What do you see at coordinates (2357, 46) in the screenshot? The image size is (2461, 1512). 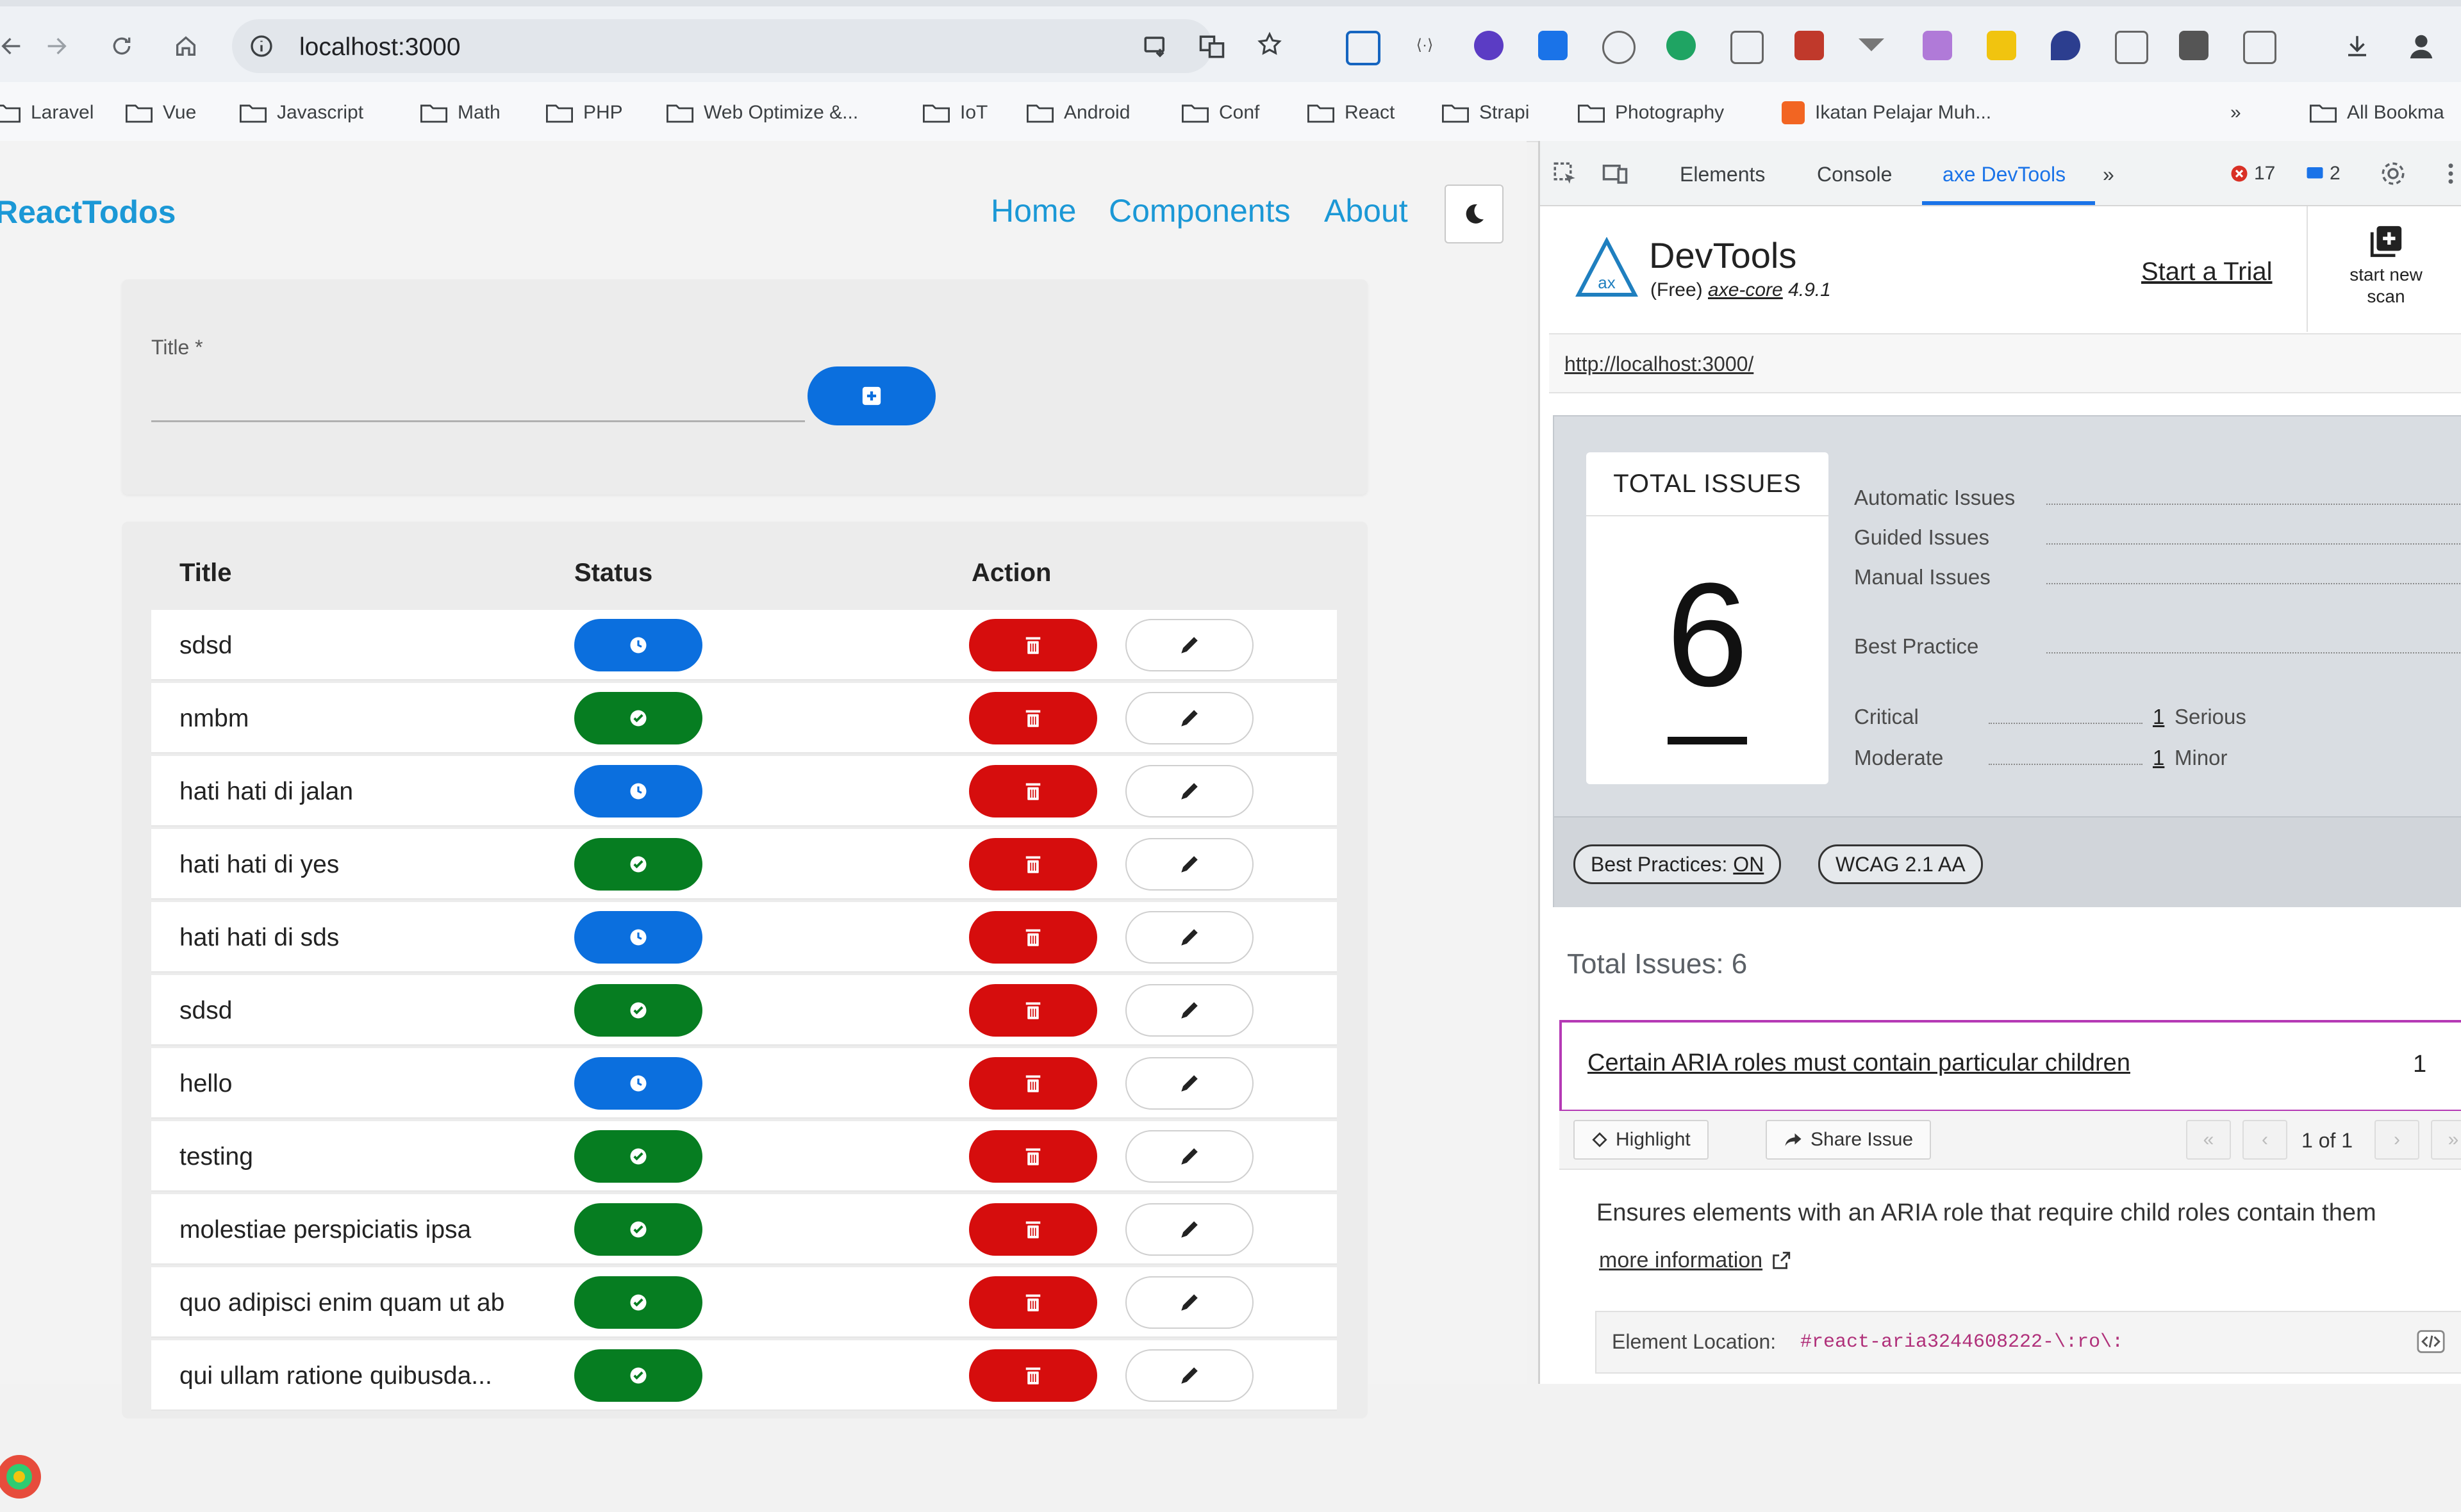 I see `download-icon` at bounding box center [2357, 46].